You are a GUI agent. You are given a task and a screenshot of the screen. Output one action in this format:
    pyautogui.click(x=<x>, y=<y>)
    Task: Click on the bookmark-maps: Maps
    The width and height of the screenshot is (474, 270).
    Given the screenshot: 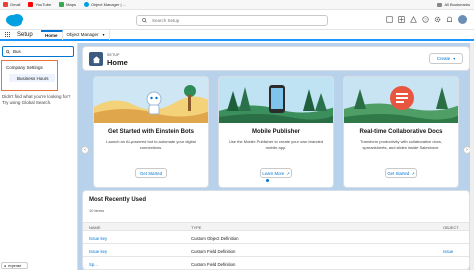 What is the action you would take?
    pyautogui.click(x=67, y=4)
    